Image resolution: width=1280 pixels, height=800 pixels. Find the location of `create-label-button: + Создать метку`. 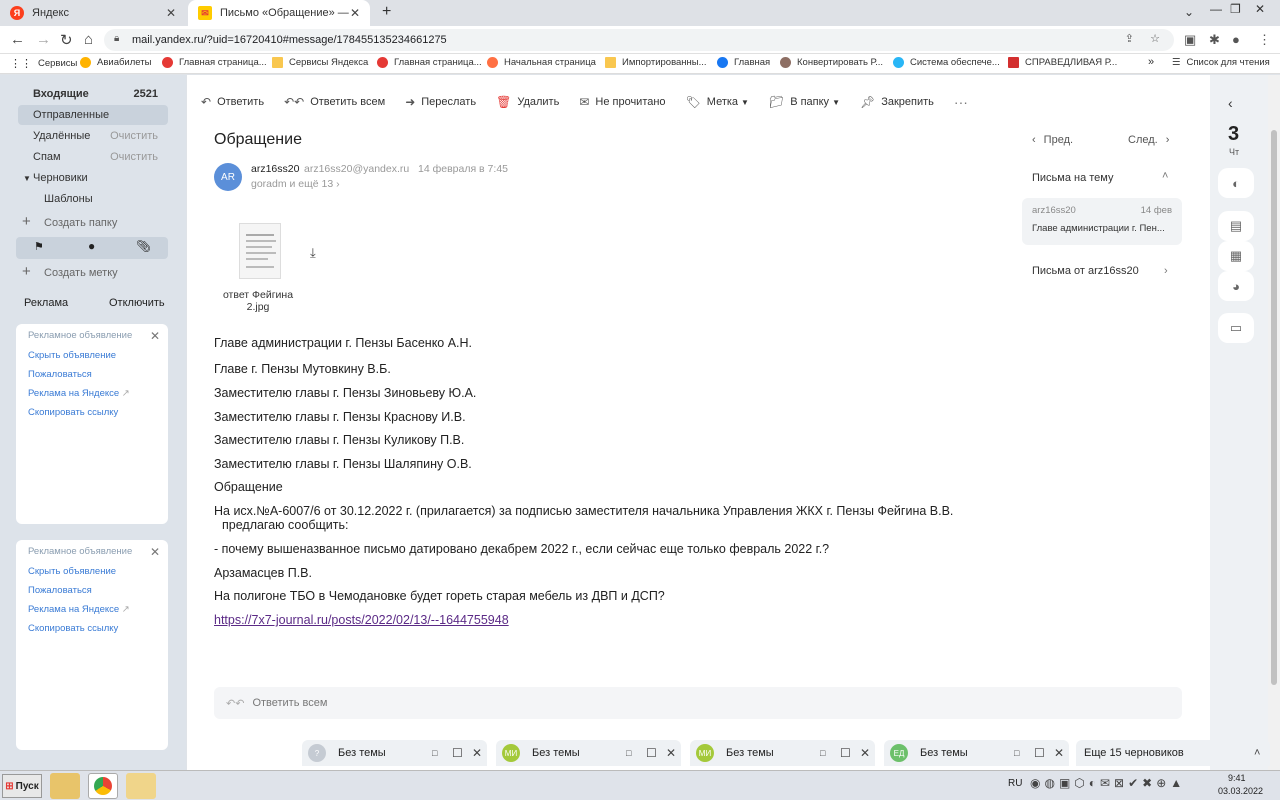

create-label-button: + Создать метку is located at coordinates (93, 273).